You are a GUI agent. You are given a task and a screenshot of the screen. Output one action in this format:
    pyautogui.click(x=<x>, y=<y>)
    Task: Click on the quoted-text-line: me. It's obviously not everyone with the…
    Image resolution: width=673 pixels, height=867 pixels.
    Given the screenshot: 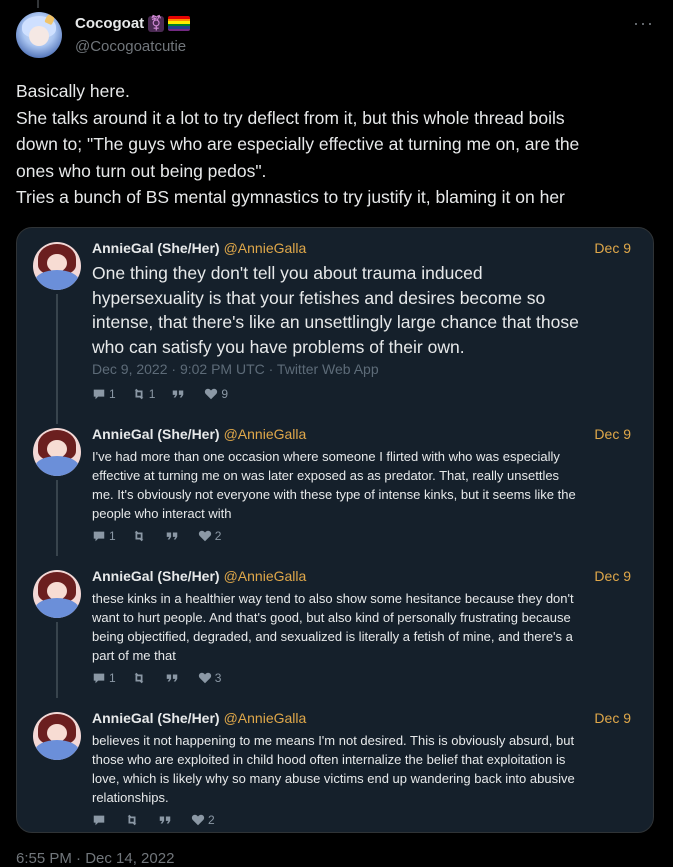 What is the action you would take?
    pyautogui.click(x=334, y=494)
    